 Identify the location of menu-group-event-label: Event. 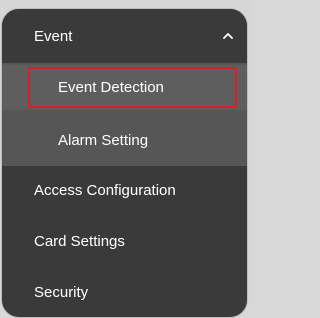
(53, 36).